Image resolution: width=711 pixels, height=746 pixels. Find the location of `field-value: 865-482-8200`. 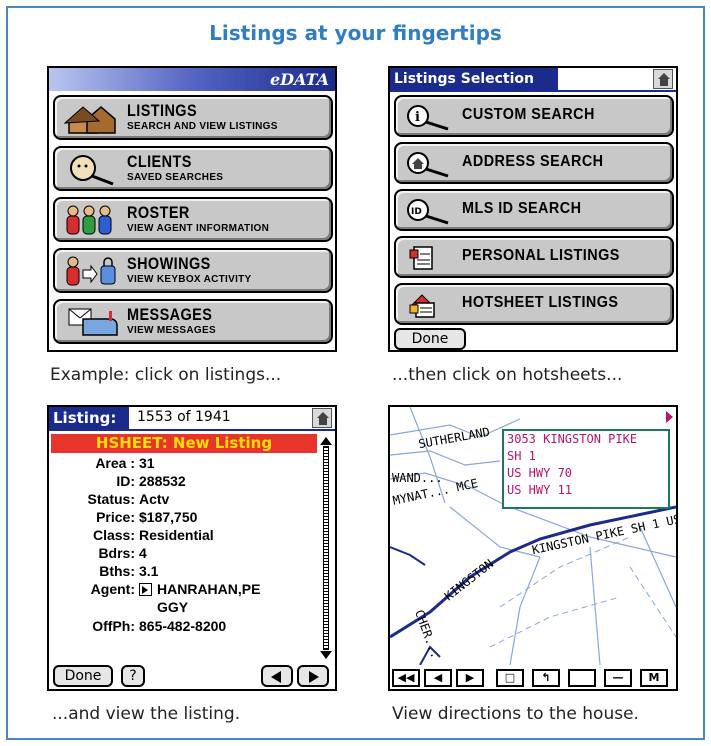

field-value: 865-482-8200 is located at coordinates (183, 626).